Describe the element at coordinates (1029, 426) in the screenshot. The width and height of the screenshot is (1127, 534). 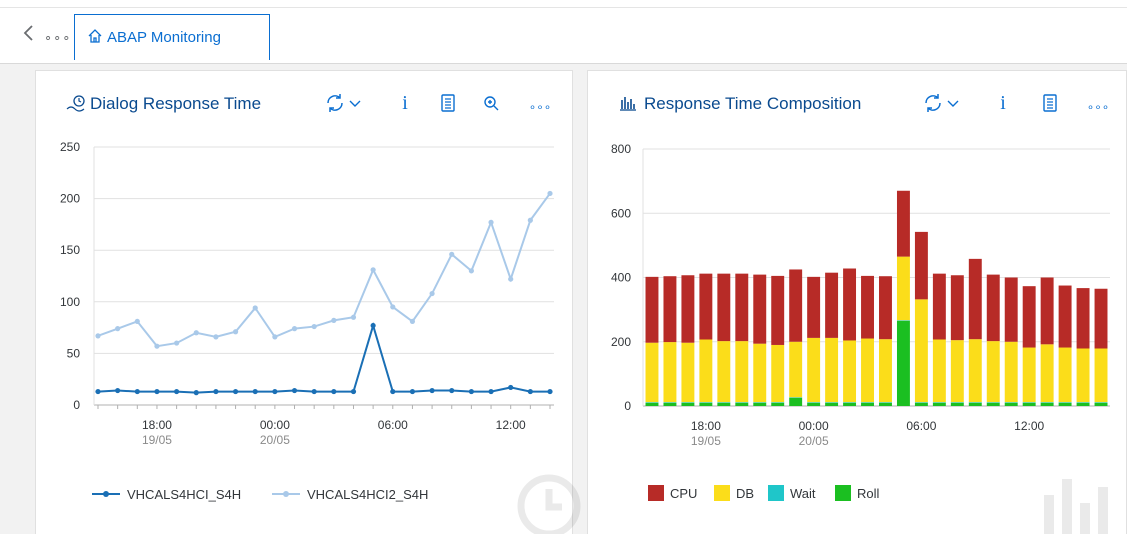
I see `x-tick-label: 12:00` at that location.